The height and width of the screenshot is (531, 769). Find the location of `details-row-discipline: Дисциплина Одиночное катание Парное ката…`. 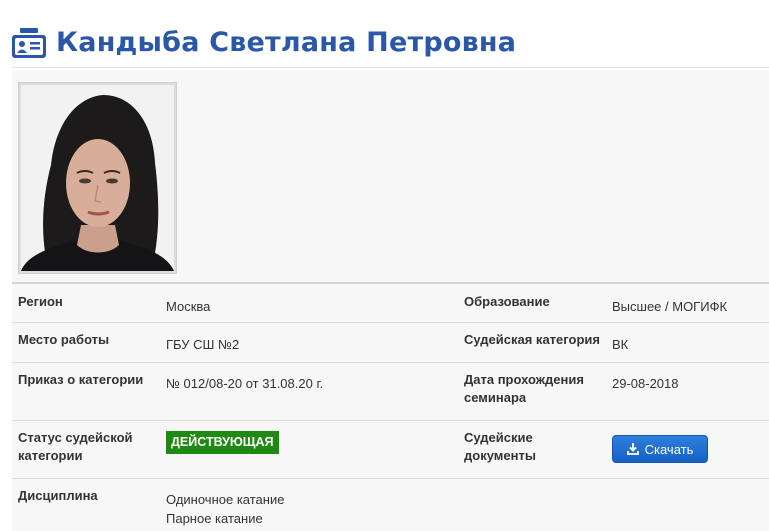

details-row-discipline: Дисциплина Одиночное катание Парное ката… is located at coordinates (390, 504).